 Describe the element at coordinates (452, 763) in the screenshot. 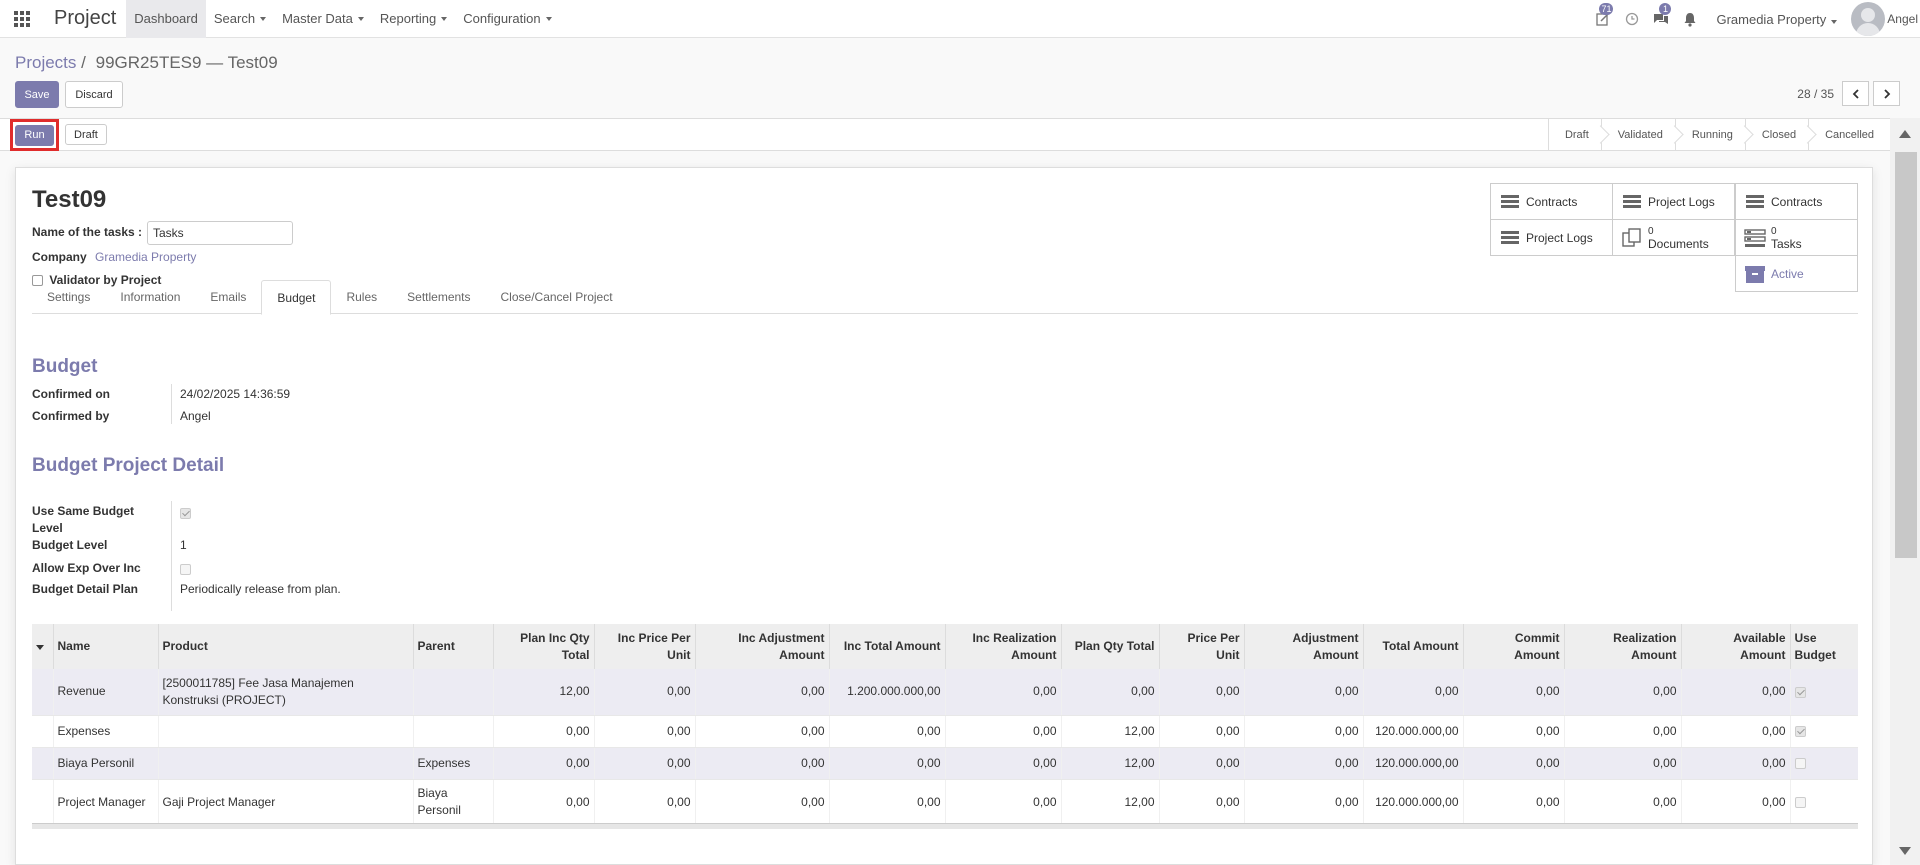

I see `cell-parent: Expenses` at that location.